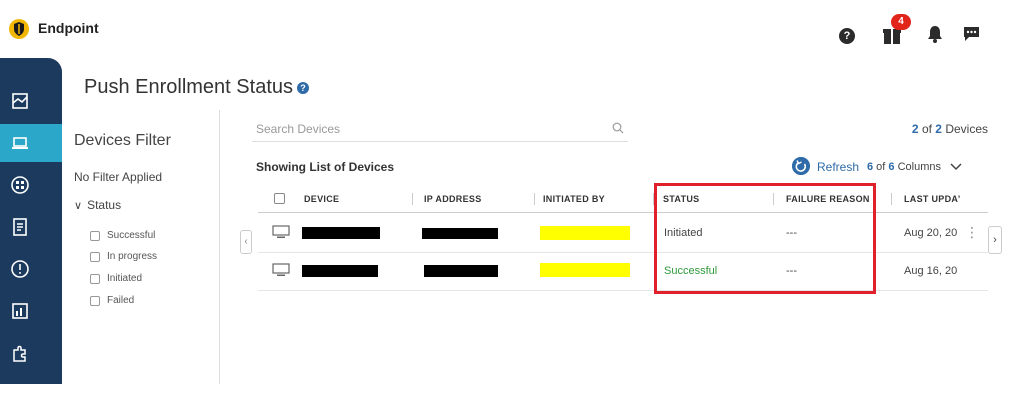 This screenshot has height=410, width=1016. I want to click on info-icon: ?, so click(303, 87).